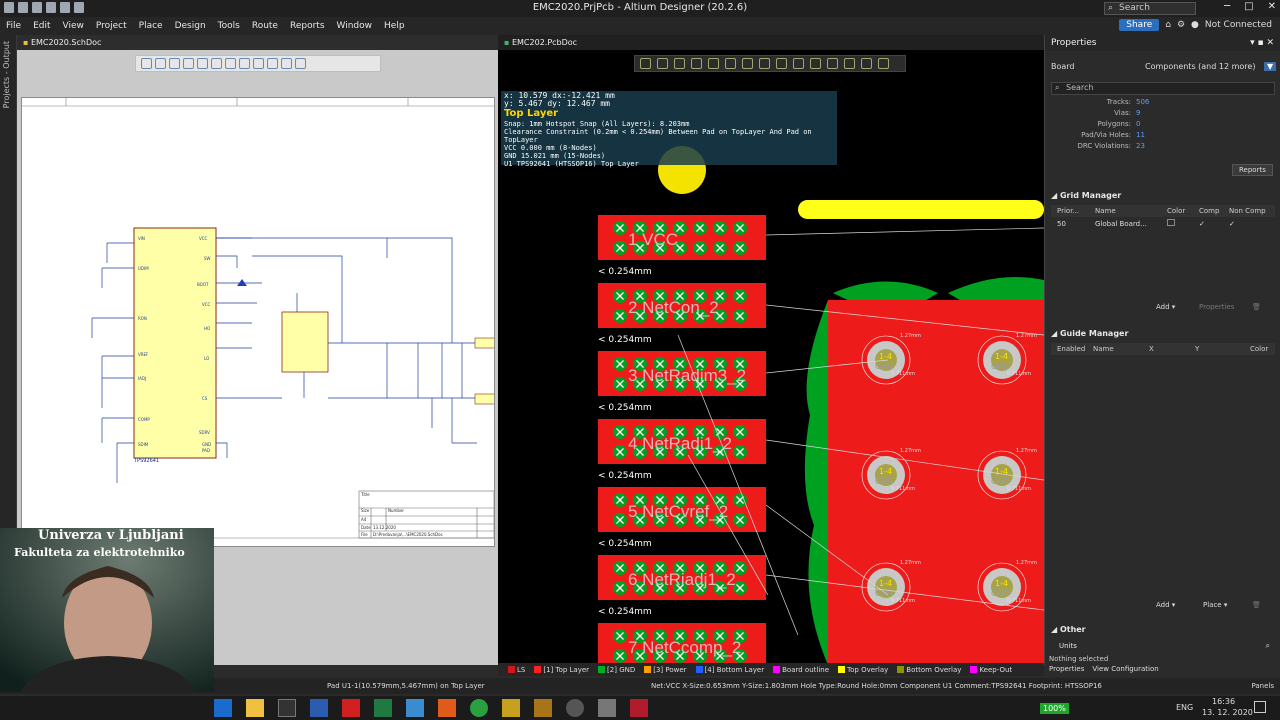 The width and height of the screenshot is (1280, 720). Describe the element at coordinates (286, 63) in the screenshot. I see `text-icon` at that location.